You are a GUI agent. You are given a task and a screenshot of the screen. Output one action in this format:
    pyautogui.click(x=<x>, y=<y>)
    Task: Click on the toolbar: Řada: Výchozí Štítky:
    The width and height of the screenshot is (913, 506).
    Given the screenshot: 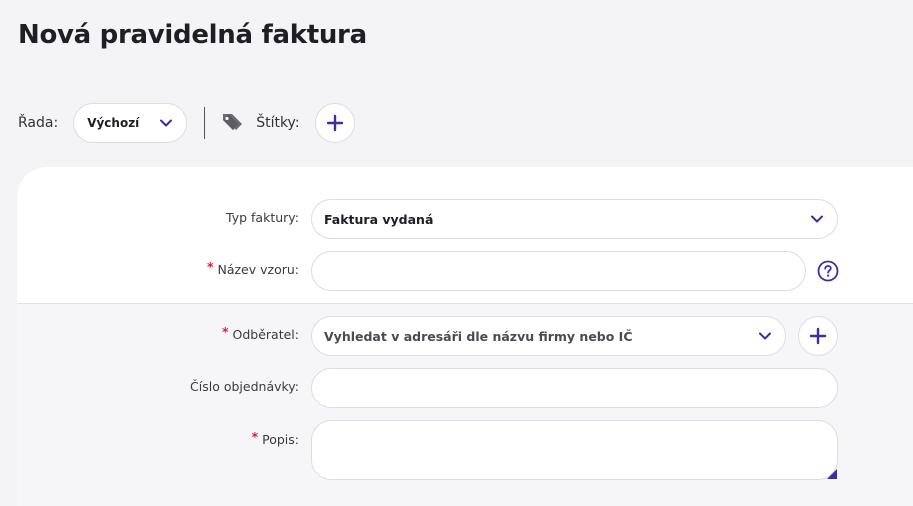 What is the action you would take?
    pyautogui.click(x=186, y=123)
    